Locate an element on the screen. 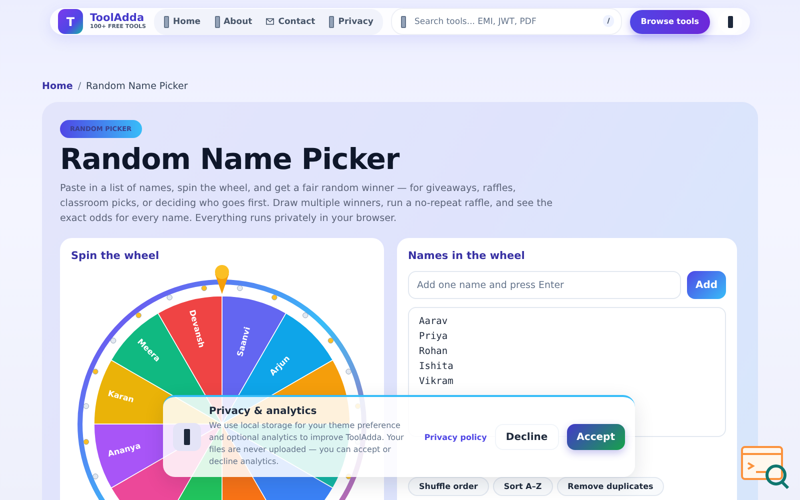 The width and height of the screenshot is (800, 500). nav-link: Home is located at coordinates (182, 21).